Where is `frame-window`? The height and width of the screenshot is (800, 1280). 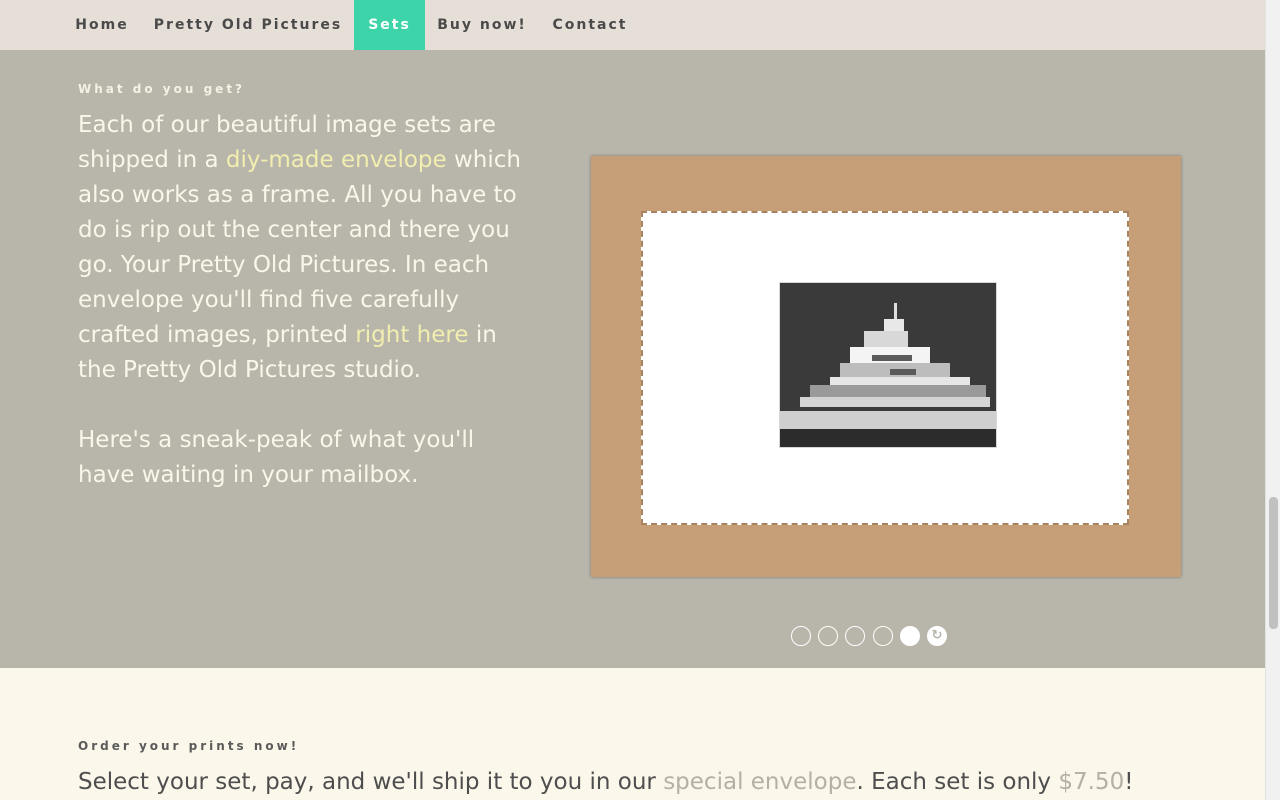
frame-window is located at coordinates (885, 368).